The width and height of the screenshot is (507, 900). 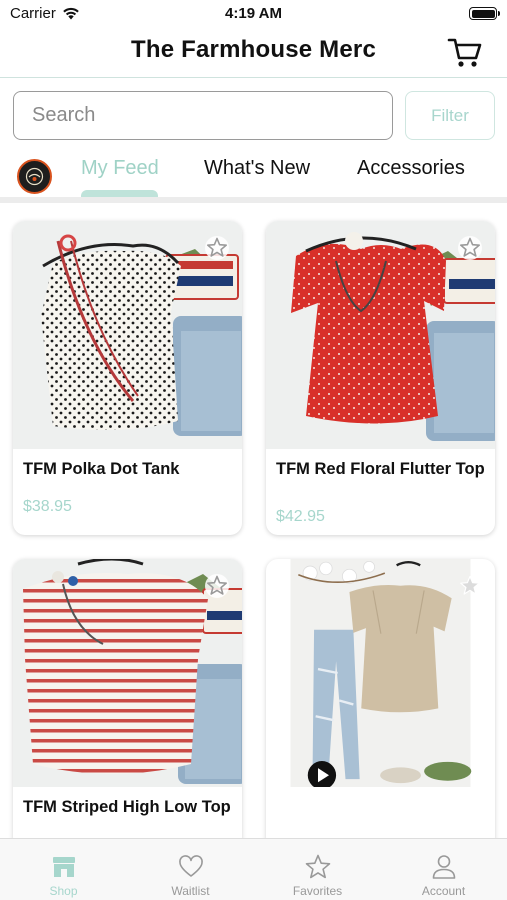 What do you see at coordinates (317, 891) in the screenshot?
I see `tab-bar-label: Favorites` at bounding box center [317, 891].